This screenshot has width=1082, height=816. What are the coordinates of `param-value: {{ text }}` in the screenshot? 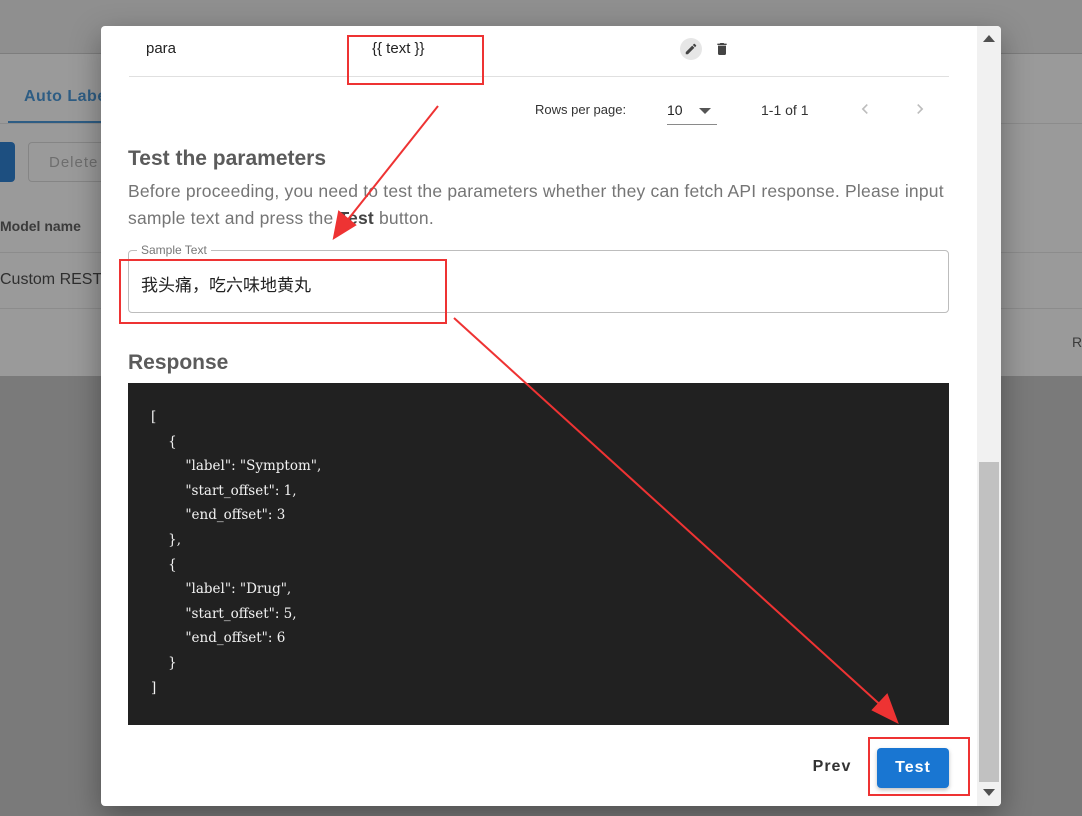 It's located at (398, 48).